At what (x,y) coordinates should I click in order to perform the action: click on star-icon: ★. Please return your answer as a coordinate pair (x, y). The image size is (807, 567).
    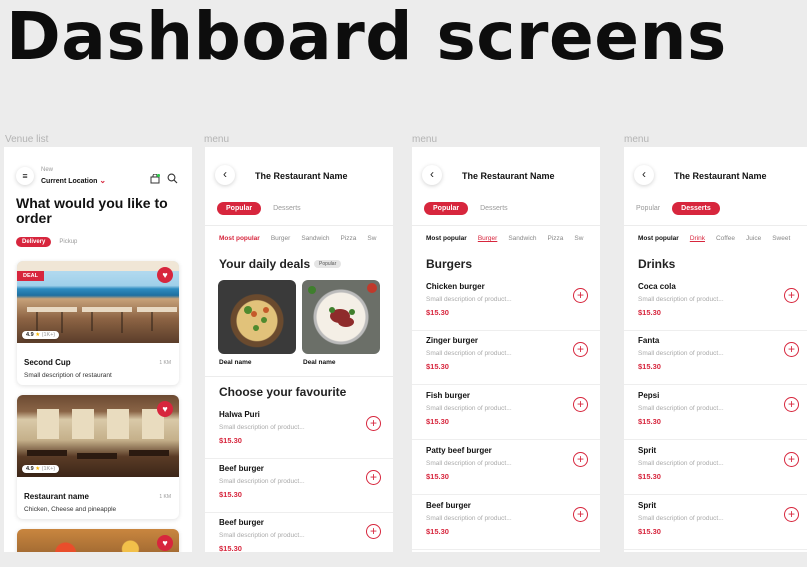
    Looking at the image, I should click on (38, 469).